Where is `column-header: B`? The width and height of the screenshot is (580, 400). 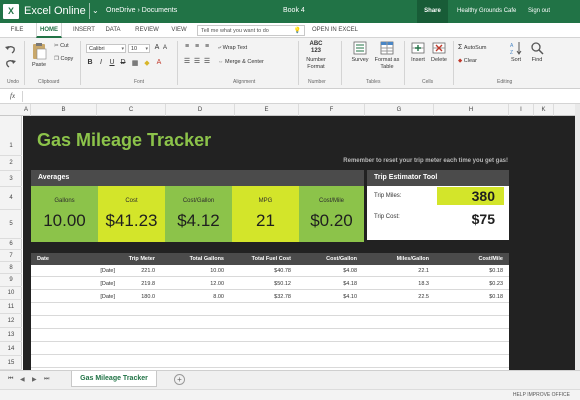 column-header: B is located at coordinates (64, 110).